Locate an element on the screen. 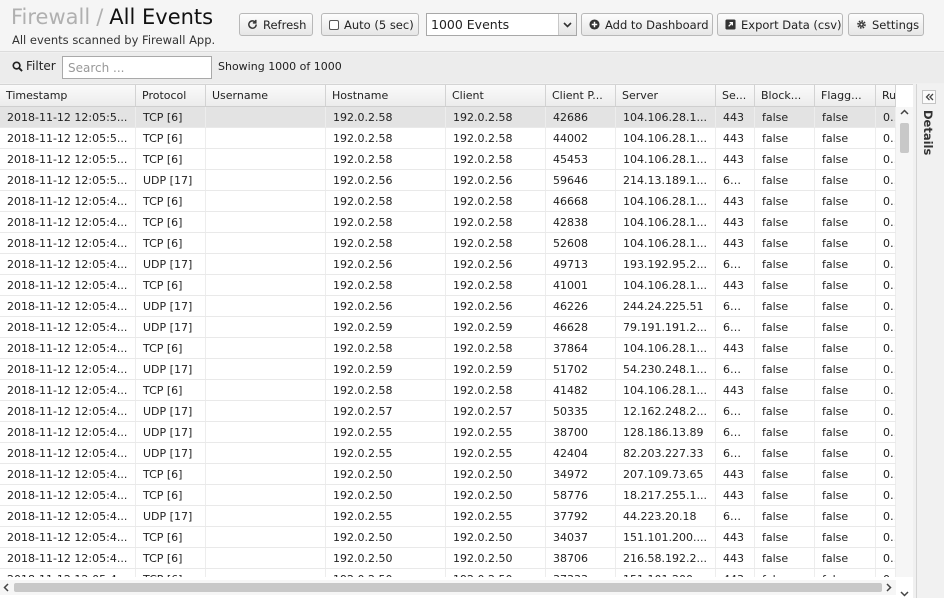 The width and height of the screenshot is (944, 598). cell-hostname: 192.0.2.59 is located at coordinates (386, 327).